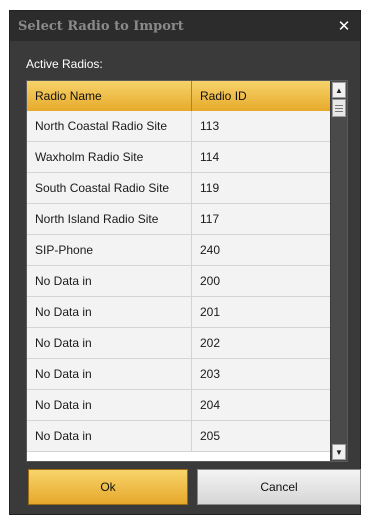 The image size is (367, 520). I want to click on table-row: No Data in 201, so click(179, 312).